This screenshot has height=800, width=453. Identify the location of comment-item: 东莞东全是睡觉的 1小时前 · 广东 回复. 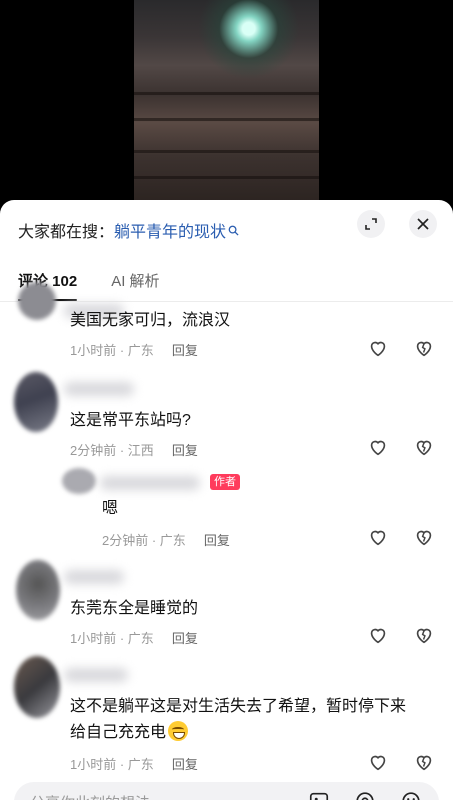
(226, 608).